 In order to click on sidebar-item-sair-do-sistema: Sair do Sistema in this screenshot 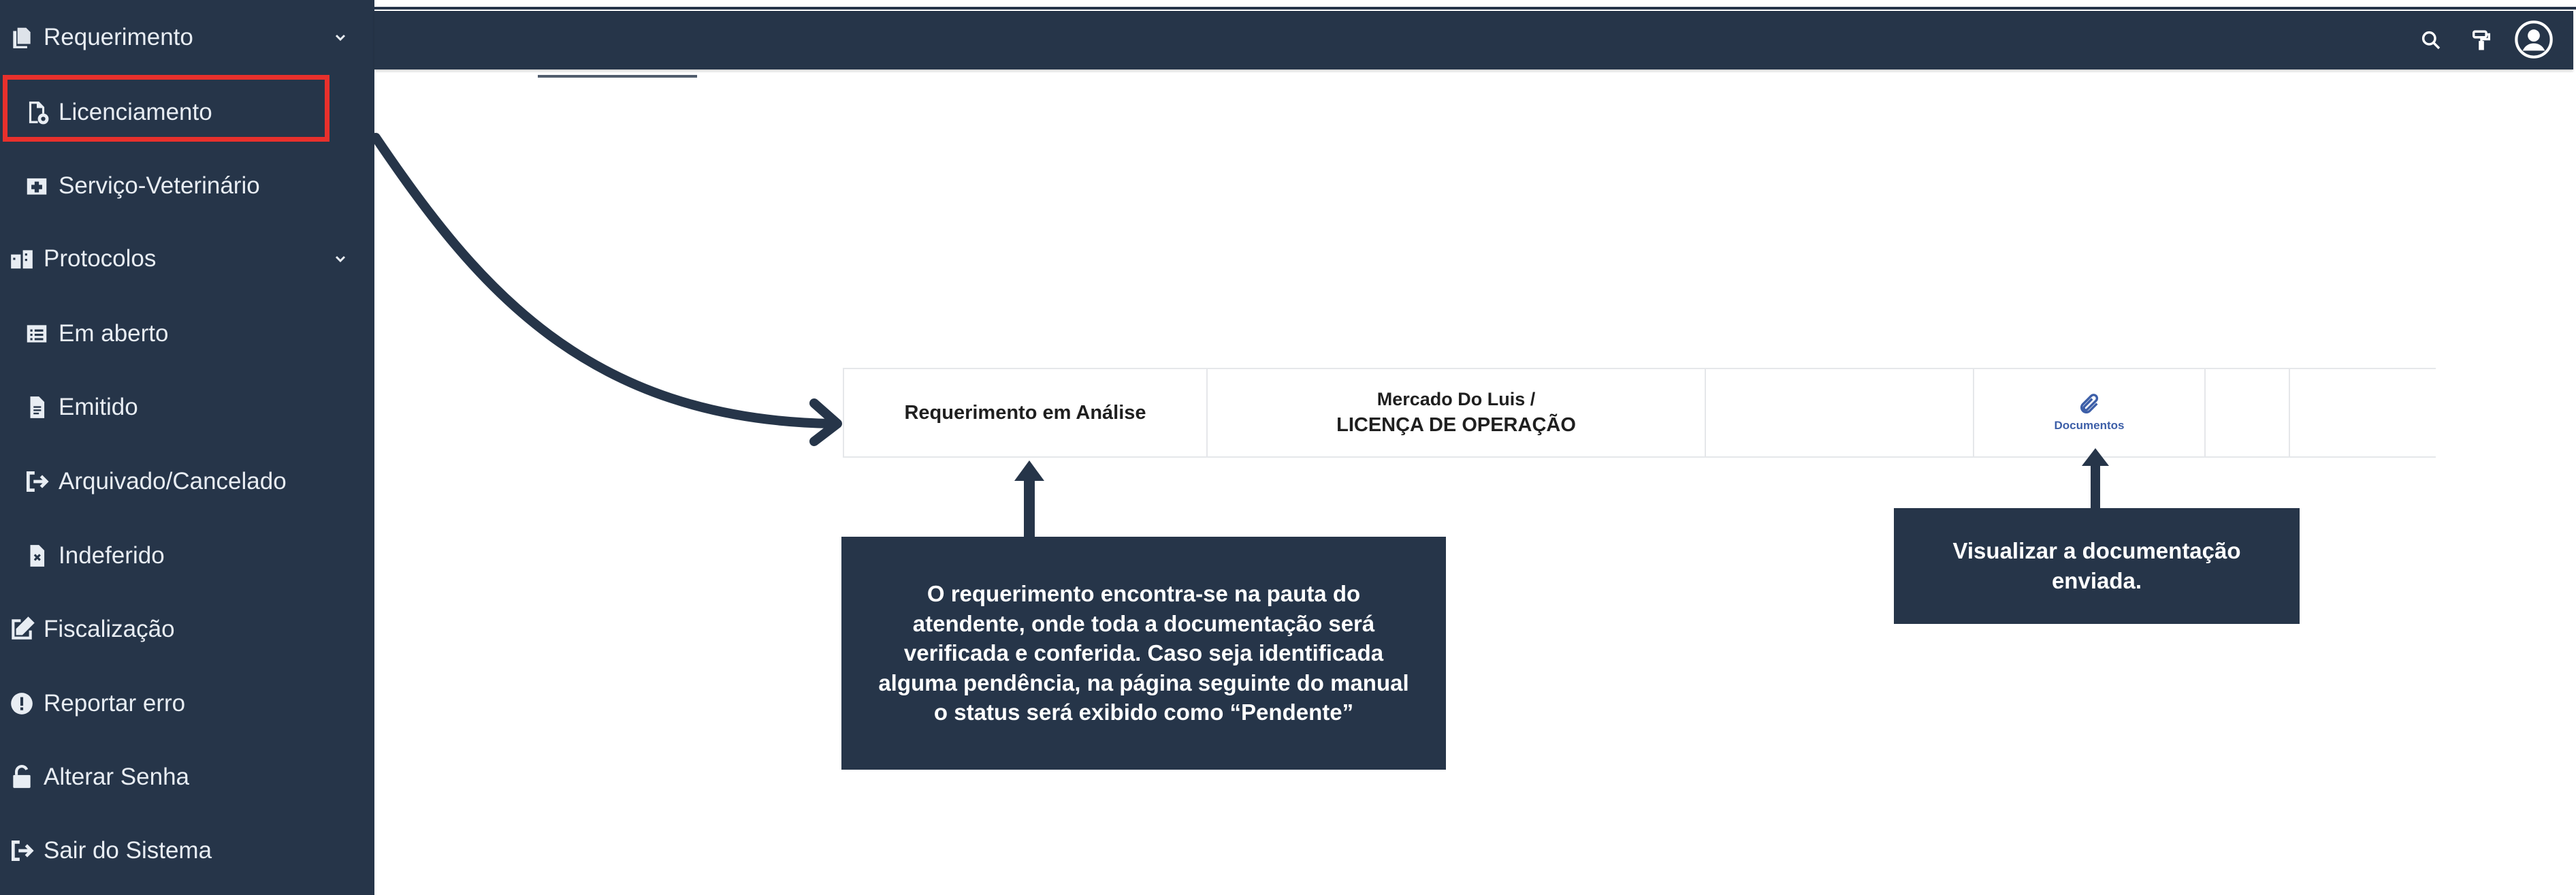, I will do `click(187, 851)`.